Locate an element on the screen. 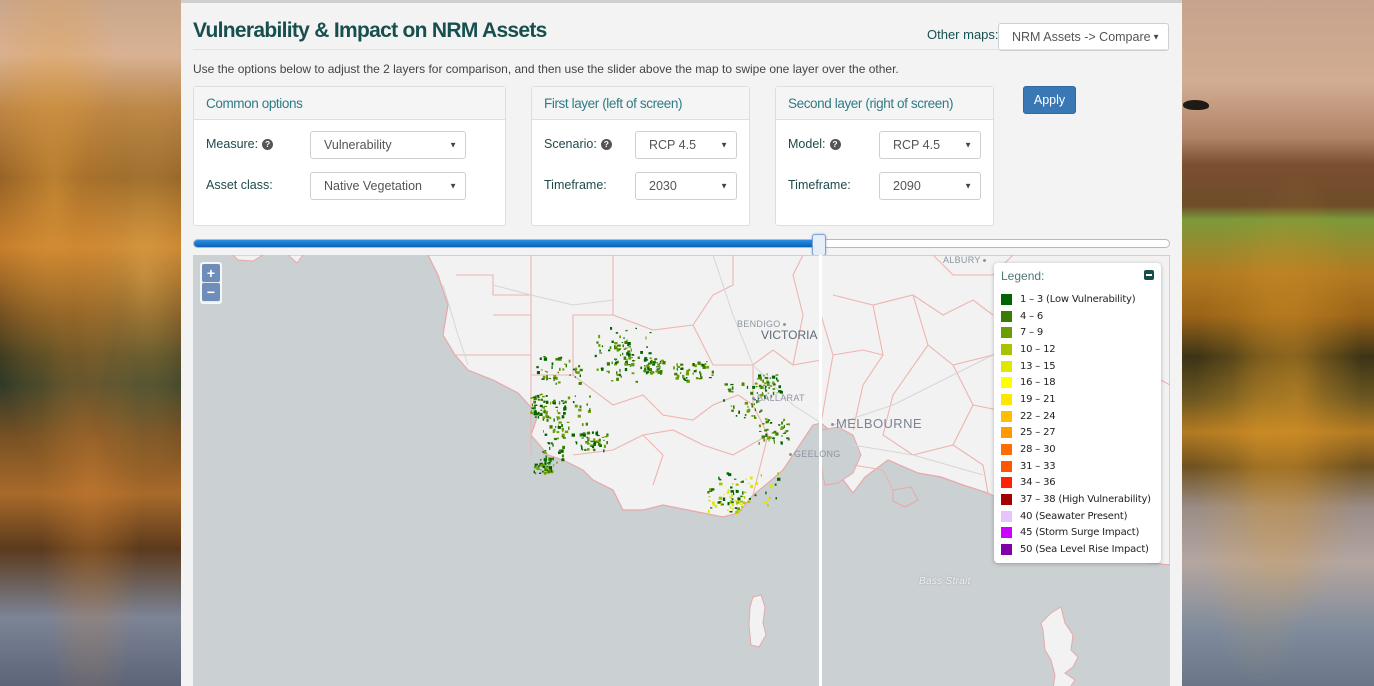  scenario-select: RCP 4.5 ▼ is located at coordinates (686, 145).